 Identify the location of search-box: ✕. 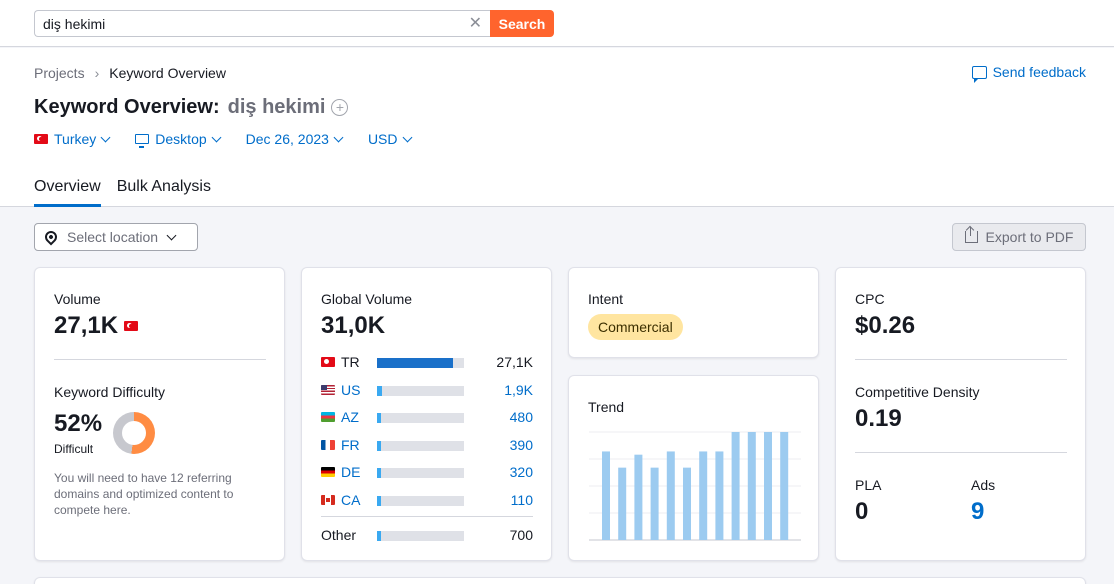
(262, 23).